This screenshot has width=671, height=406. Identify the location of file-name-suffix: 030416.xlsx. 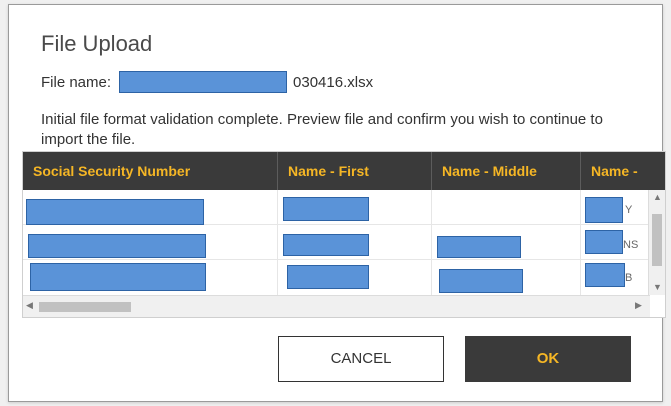
(333, 82).